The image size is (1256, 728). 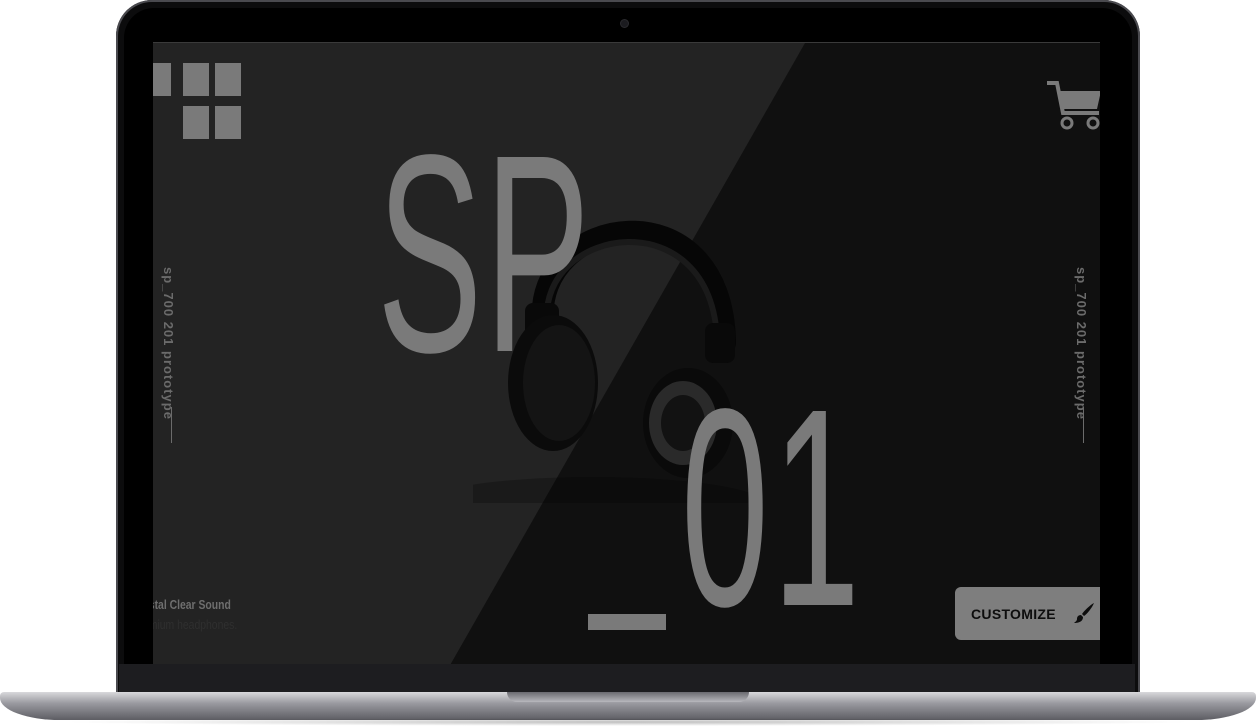 What do you see at coordinates (192, 604) in the screenshot?
I see `tagline-heading: ystal Clear Sound` at bounding box center [192, 604].